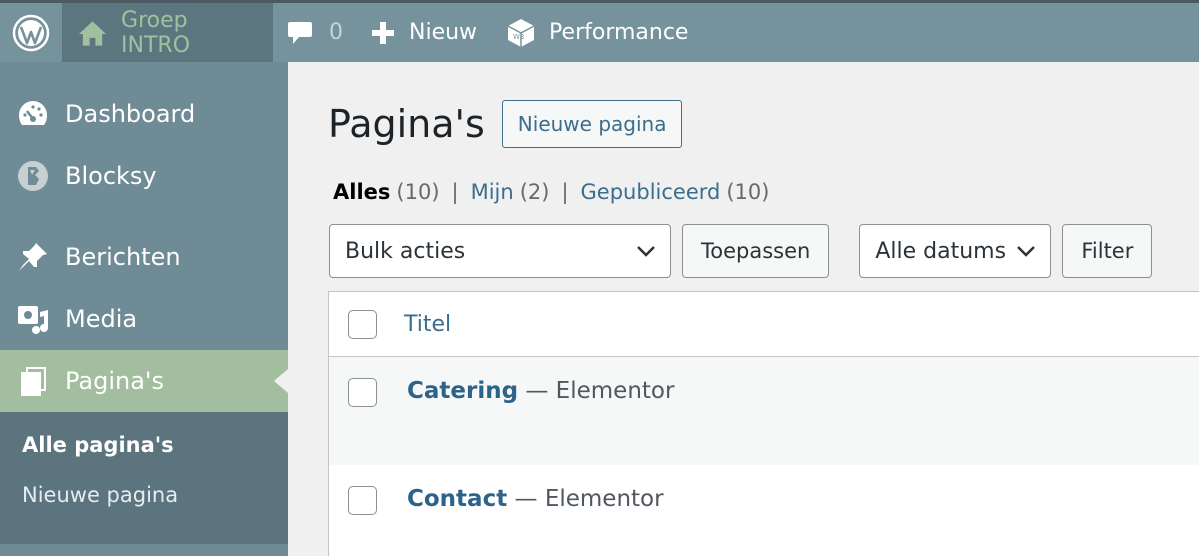 The height and width of the screenshot is (556, 1199). Describe the element at coordinates (756, 251) in the screenshot. I see `apply-button: Toepassen` at that location.